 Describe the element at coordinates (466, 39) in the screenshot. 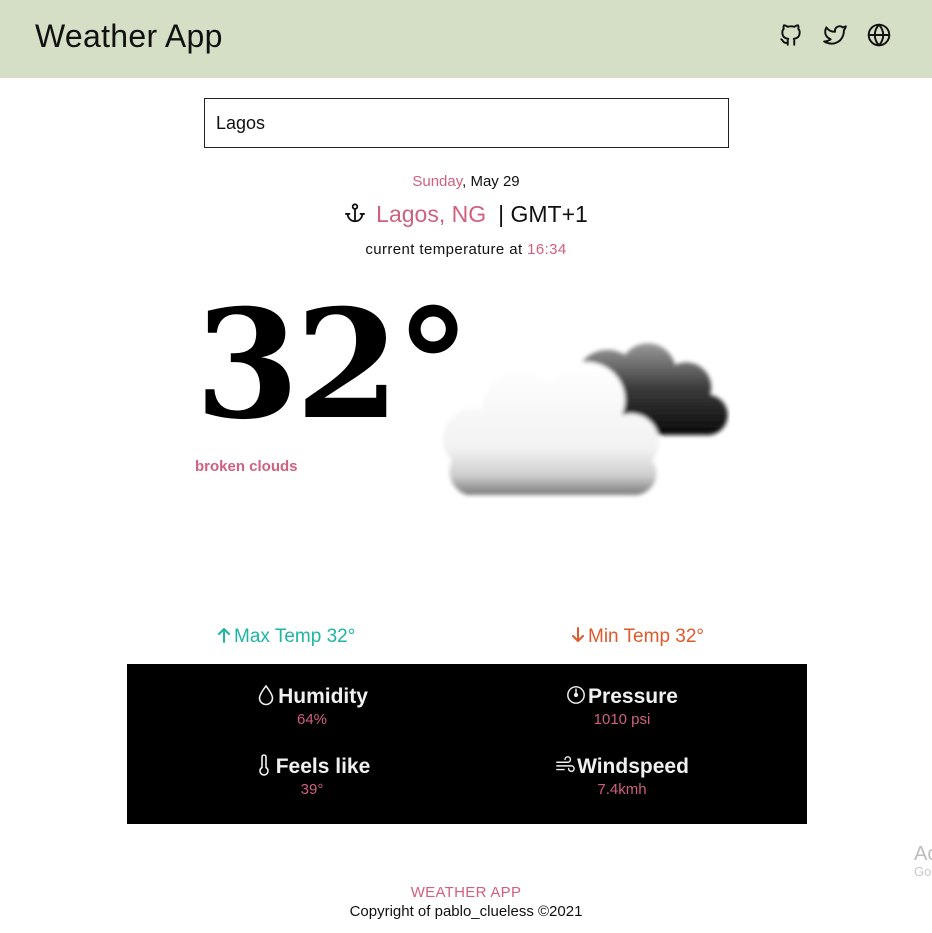

I see `app-header: Weather App` at that location.